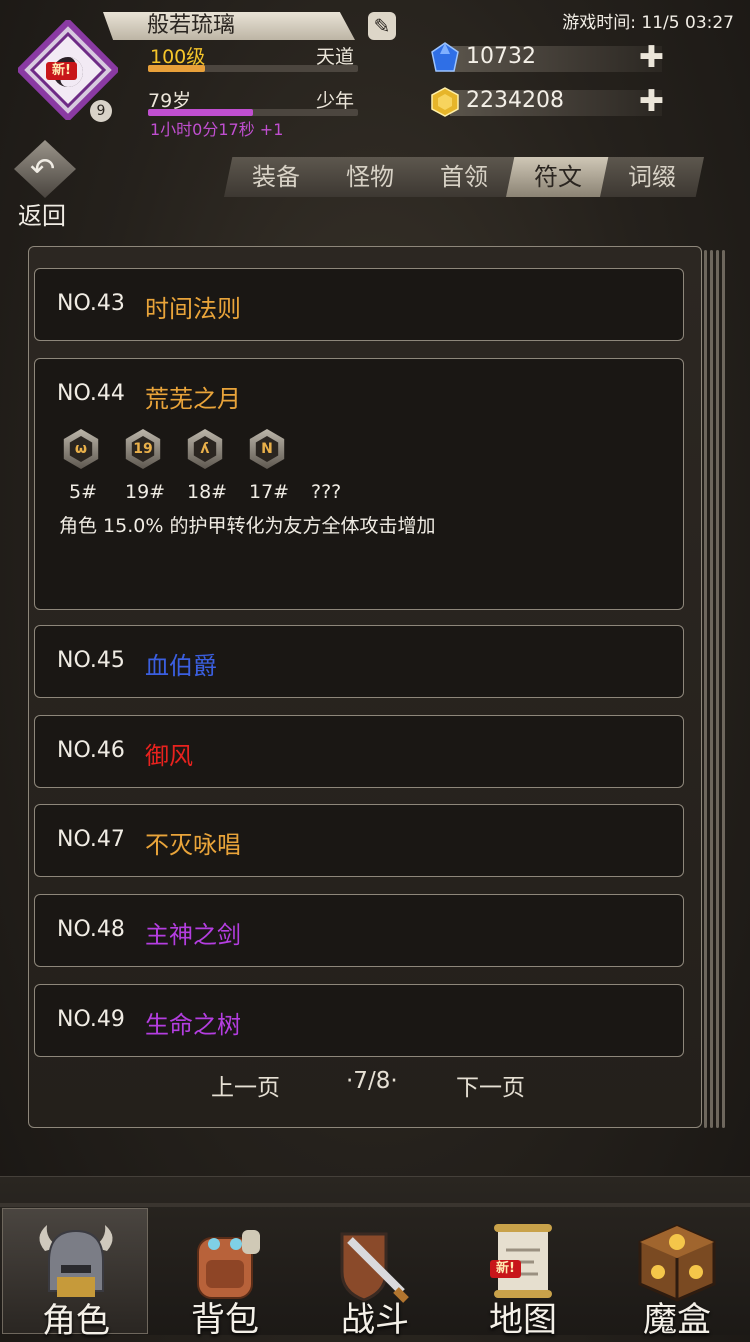  What do you see at coordinates (359, 930) in the screenshot?
I see `list-item: NO.48 主神之剑` at bounding box center [359, 930].